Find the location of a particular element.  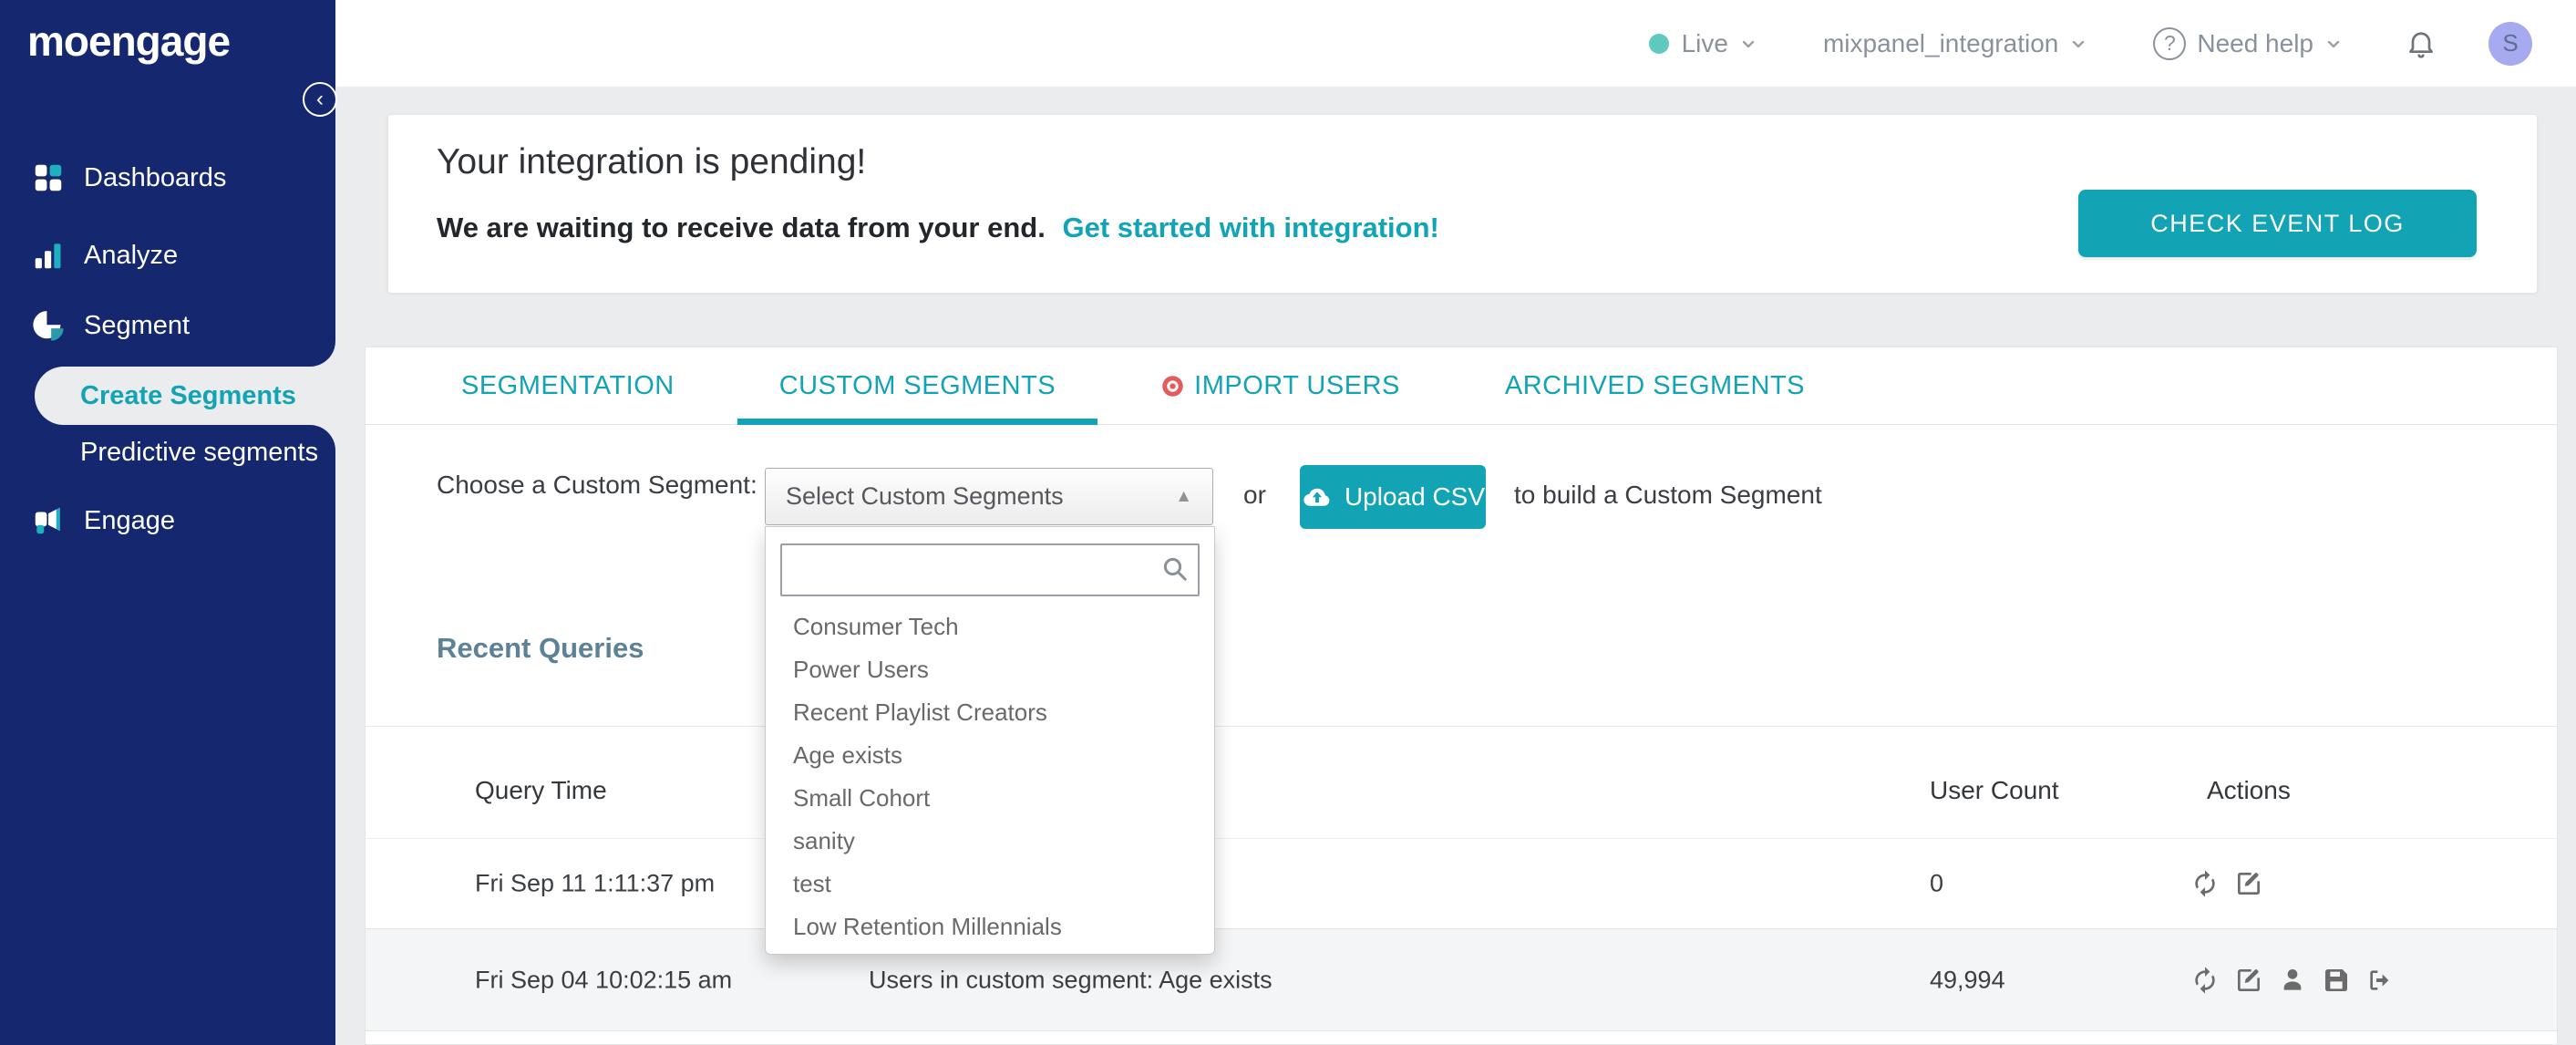

sidebar-item-segment: Segment is located at coordinates (167, 325).